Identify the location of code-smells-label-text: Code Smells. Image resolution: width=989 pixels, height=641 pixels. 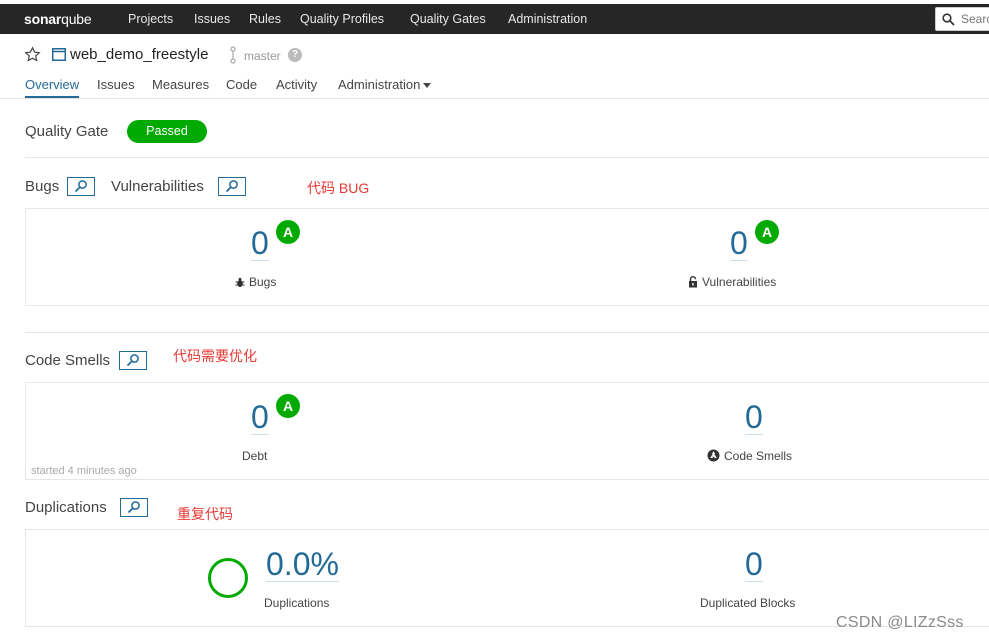
(758, 456).